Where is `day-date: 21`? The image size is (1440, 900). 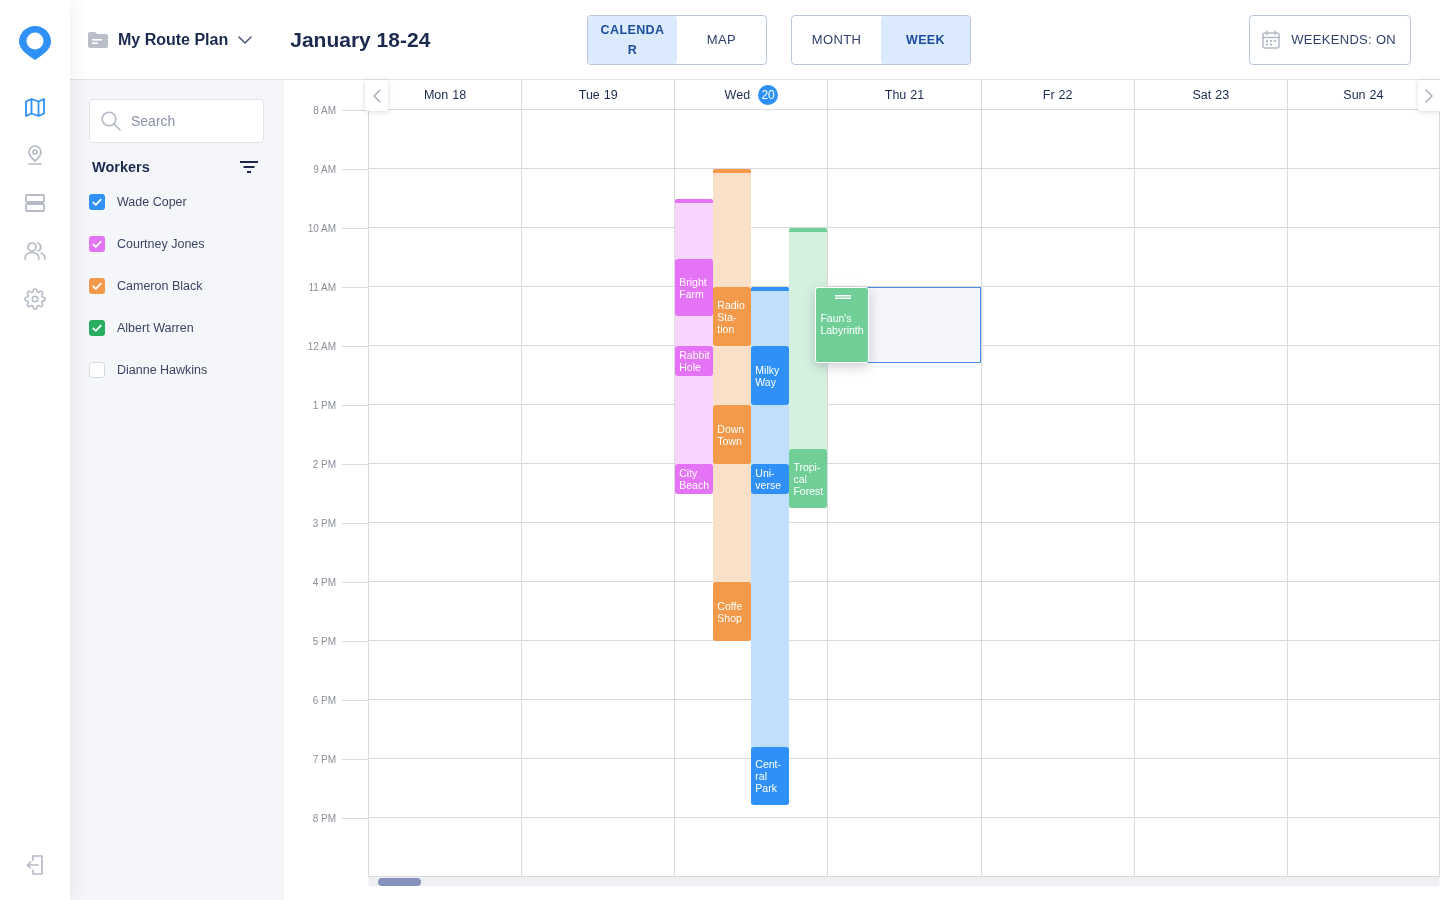
day-date: 21 is located at coordinates (917, 94).